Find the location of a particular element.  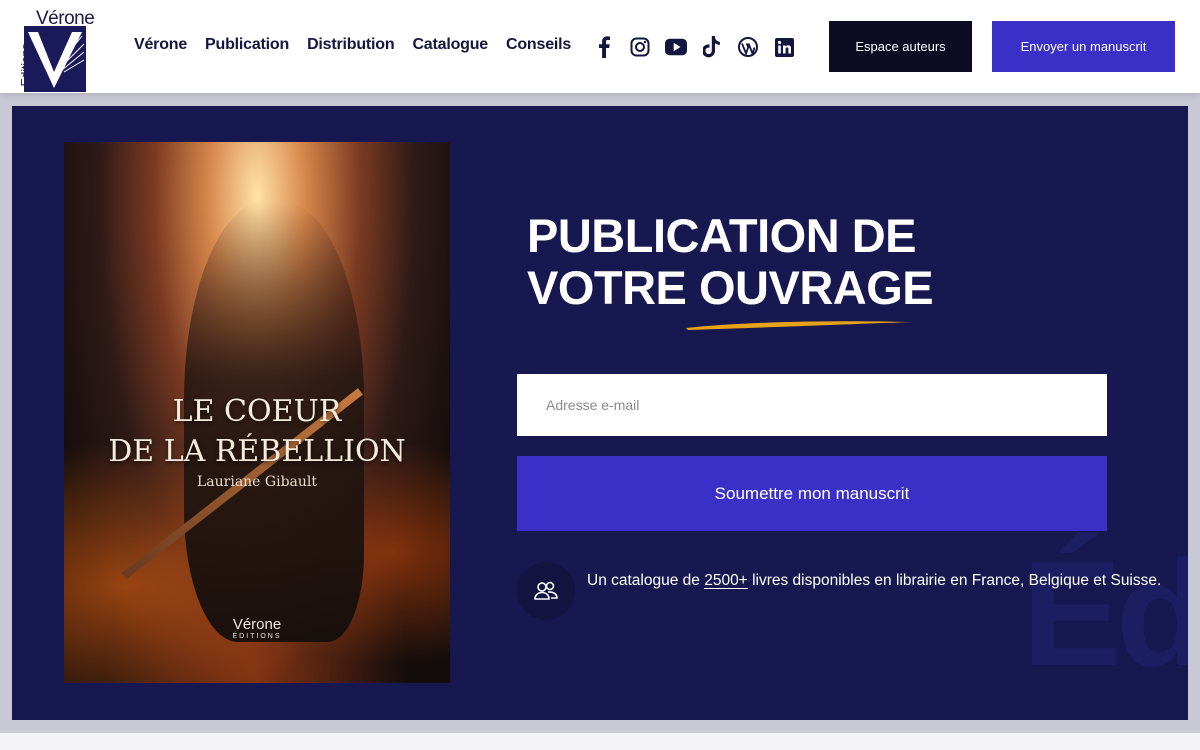

cover-publisher-name: Vérone is located at coordinates (257, 624).